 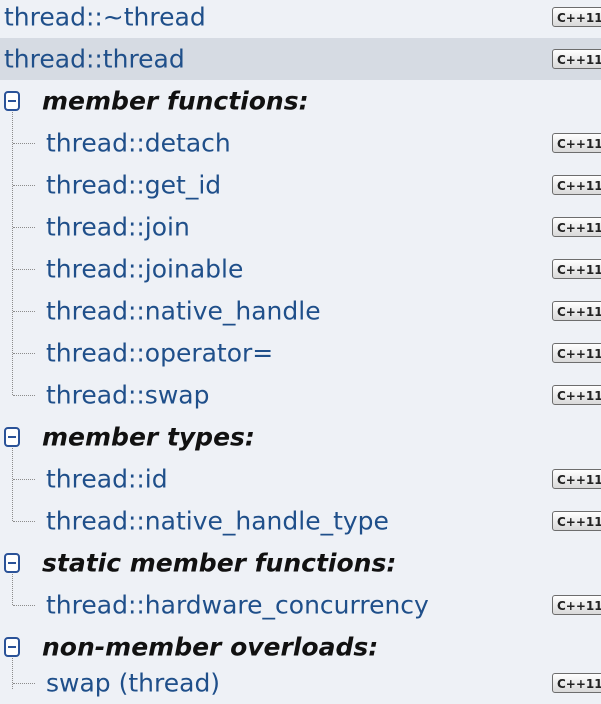 I want to click on tree-item-label: thread::native_handle_type, so click(x=217, y=521).